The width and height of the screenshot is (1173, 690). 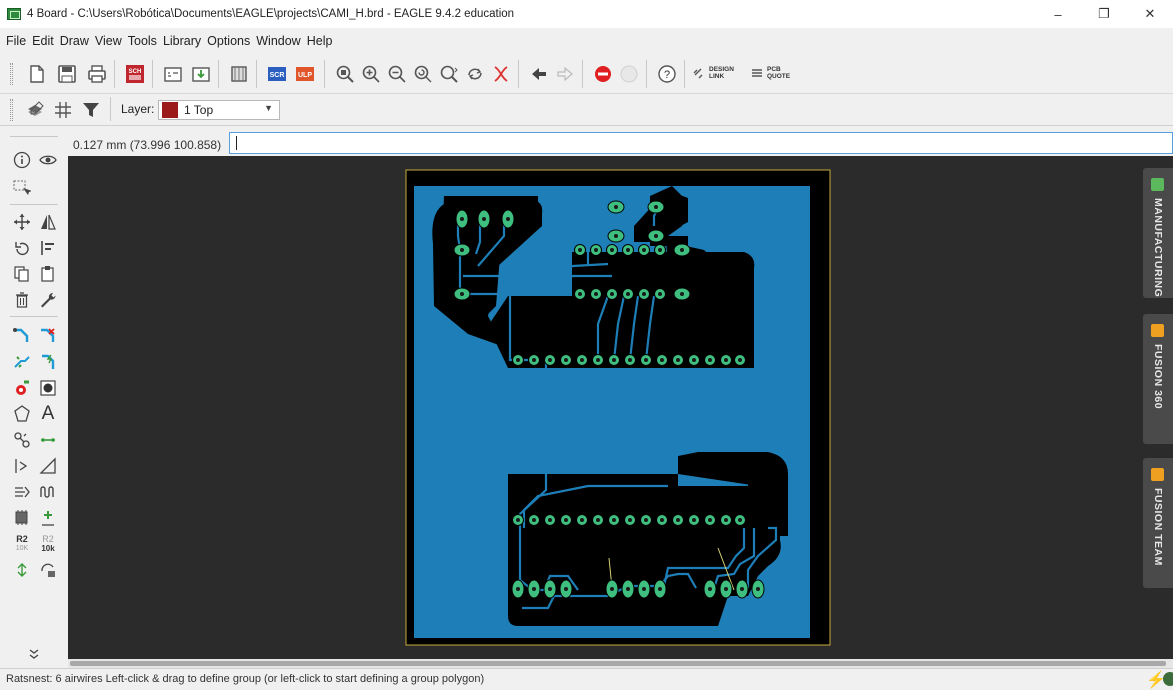 What do you see at coordinates (22, 544) in the screenshot?
I see `resistor-value-button: R2 10K` at bounding box center [22, 544].